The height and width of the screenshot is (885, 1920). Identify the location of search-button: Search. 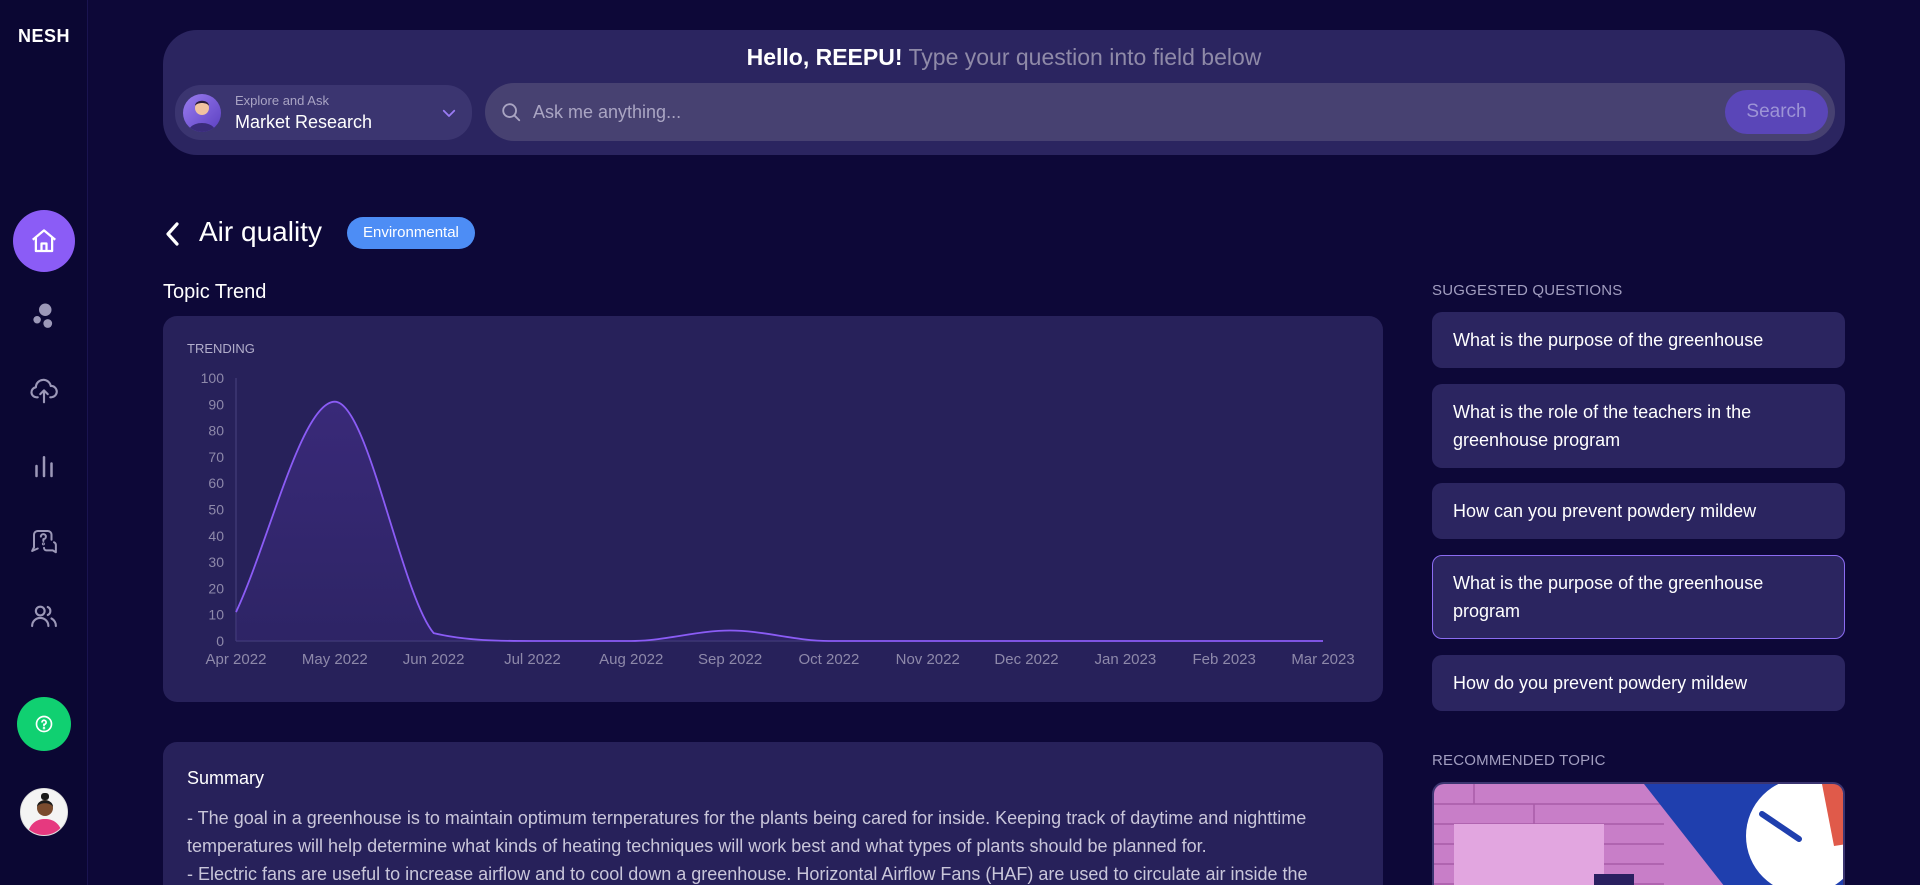
(1776, 112).